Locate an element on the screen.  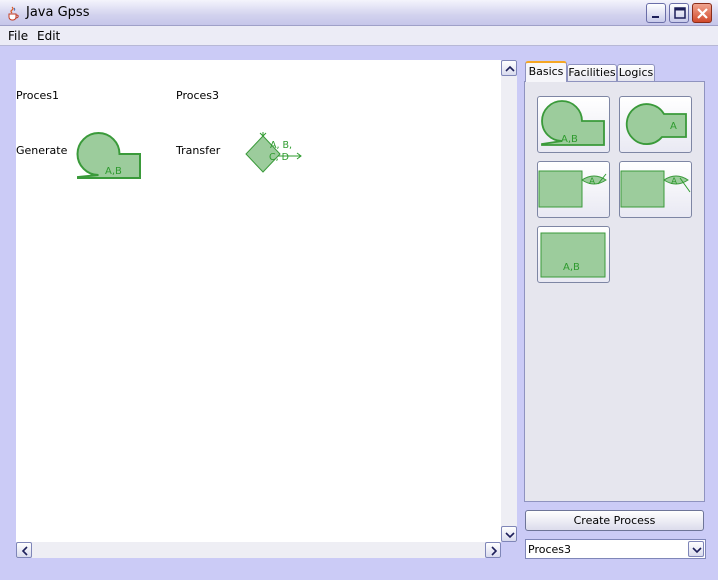
chevron-right-icon is located at coordinates (494, 551).